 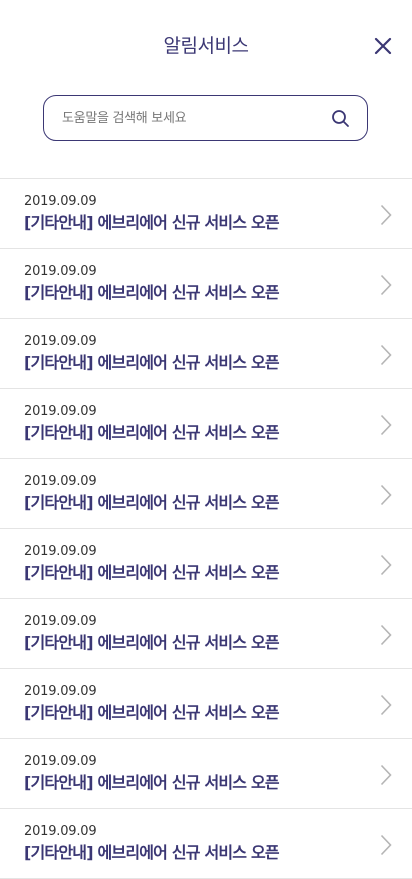 I want to click on header: 알림서비스, so click(x=206, y=47).